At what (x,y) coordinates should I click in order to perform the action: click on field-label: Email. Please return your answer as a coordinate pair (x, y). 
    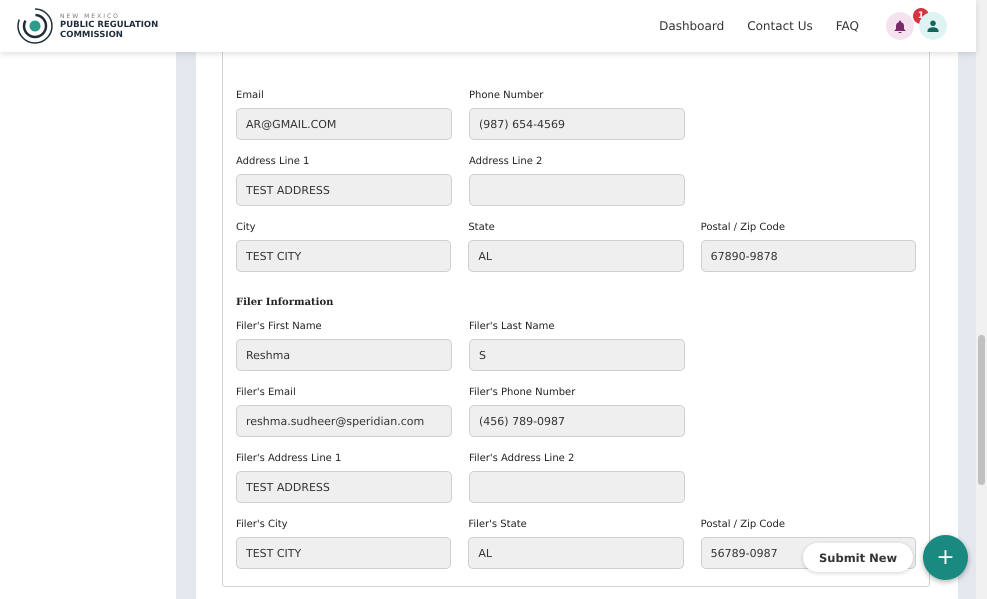
    Looking at the image, I should click on (250, 96).